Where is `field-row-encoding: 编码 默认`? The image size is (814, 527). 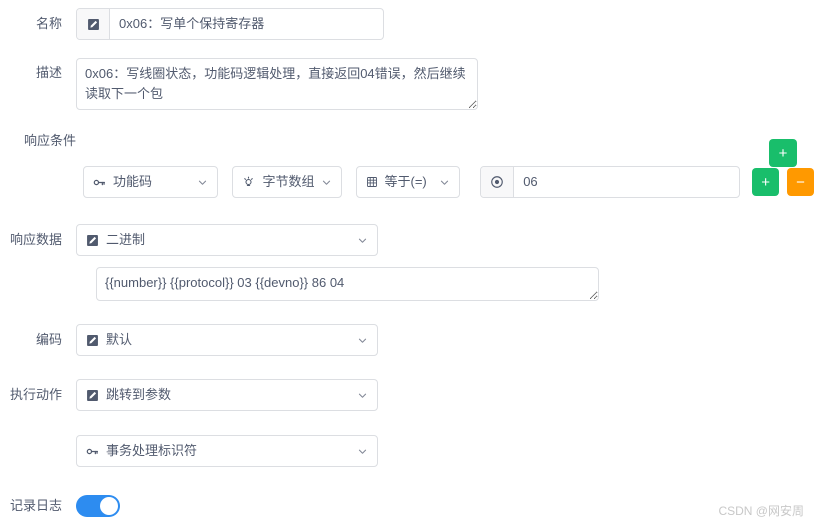 field-row-encoding: 编码 默认 is located at coordinates (189, 340).